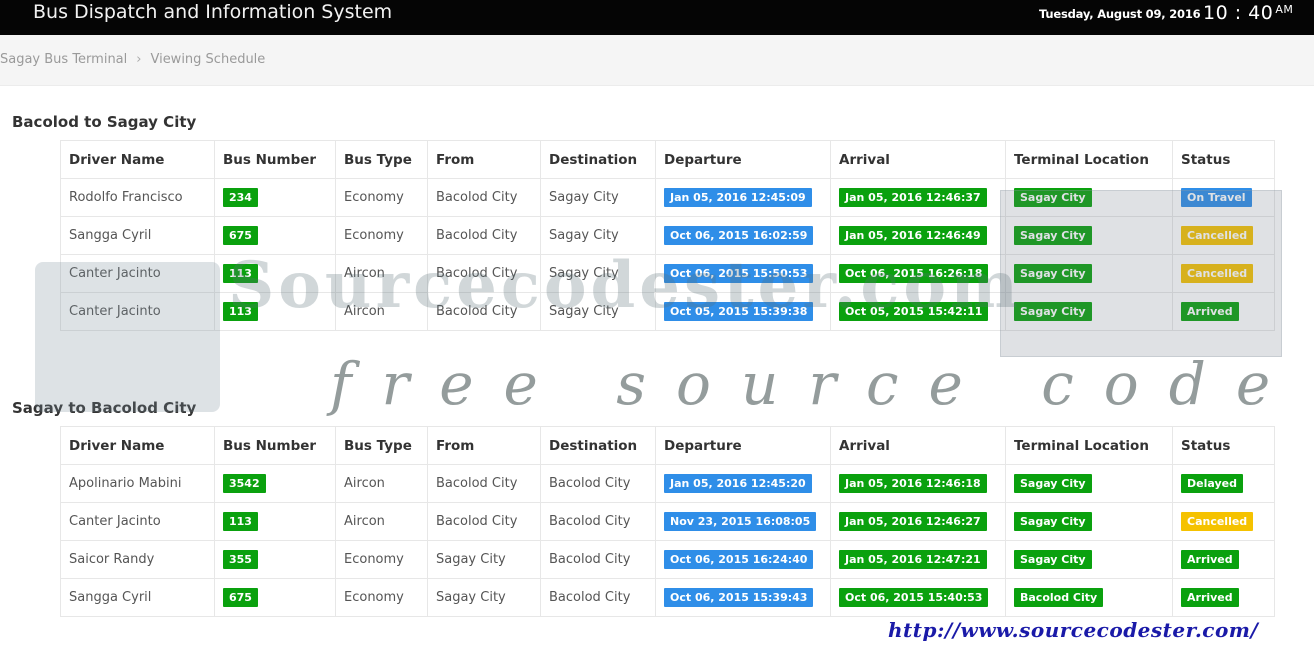 The width and height of the screenshot is (1314, 649). I want to click on breadcrumb: Sagay Bus Terminal › Viewing Schedule, so click(132, 59).